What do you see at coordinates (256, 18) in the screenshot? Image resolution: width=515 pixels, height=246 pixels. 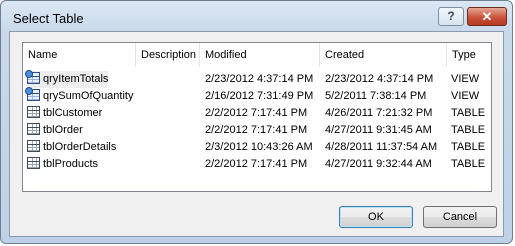 I see `title-bar: Select Table ? ✕` at bounding box center [256, 18].